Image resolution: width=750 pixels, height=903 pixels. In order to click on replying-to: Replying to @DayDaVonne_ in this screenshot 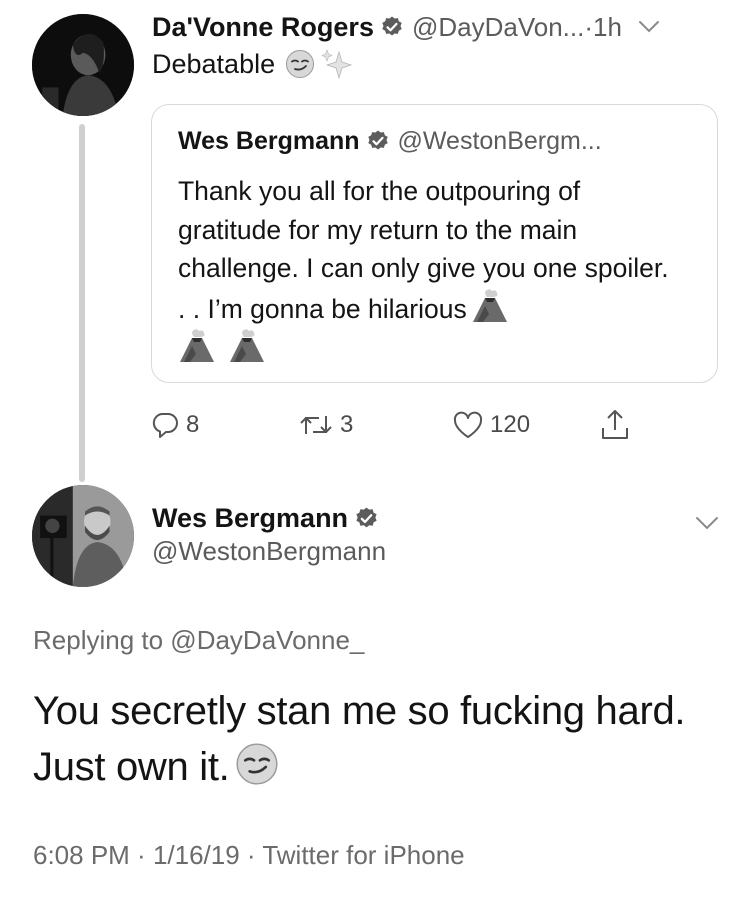, I will do `click(198, 640)`.